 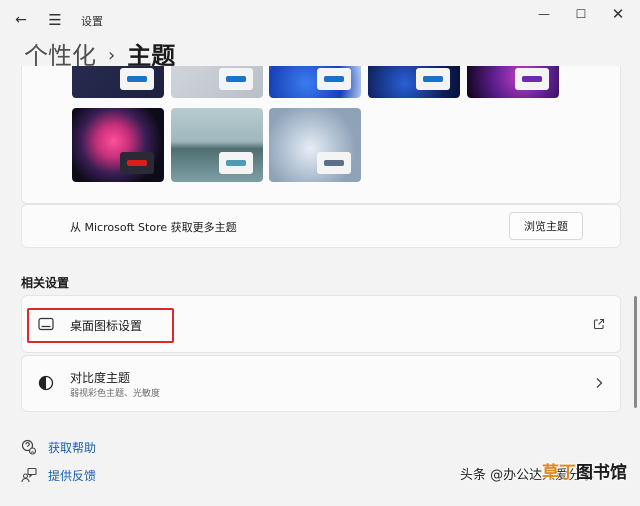 I want to click on help-icon, so click(x=29, y=447).